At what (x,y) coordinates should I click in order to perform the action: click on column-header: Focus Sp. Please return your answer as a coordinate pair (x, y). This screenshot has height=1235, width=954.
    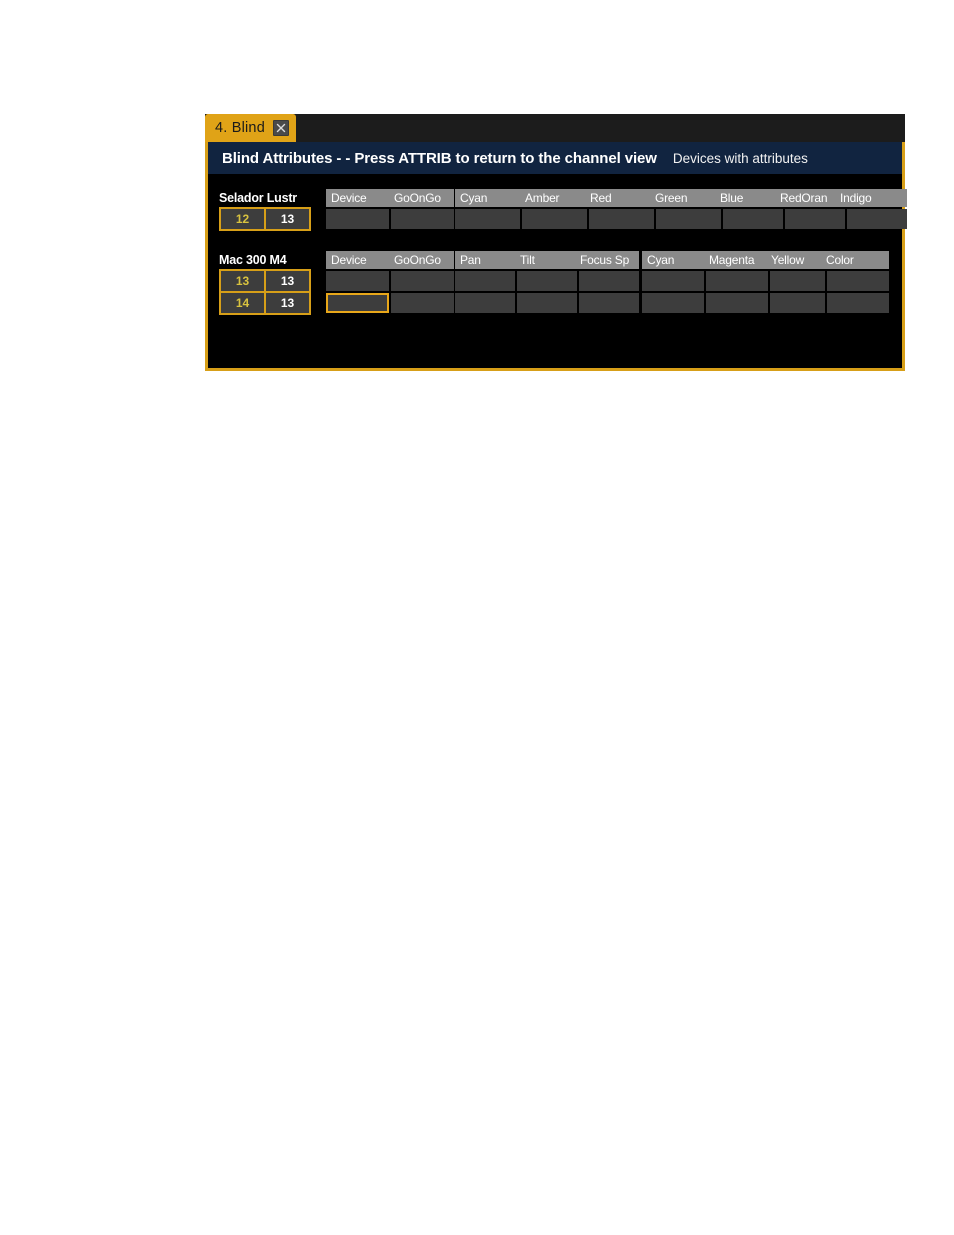
    Looking at the image, I should click on (605, 260).